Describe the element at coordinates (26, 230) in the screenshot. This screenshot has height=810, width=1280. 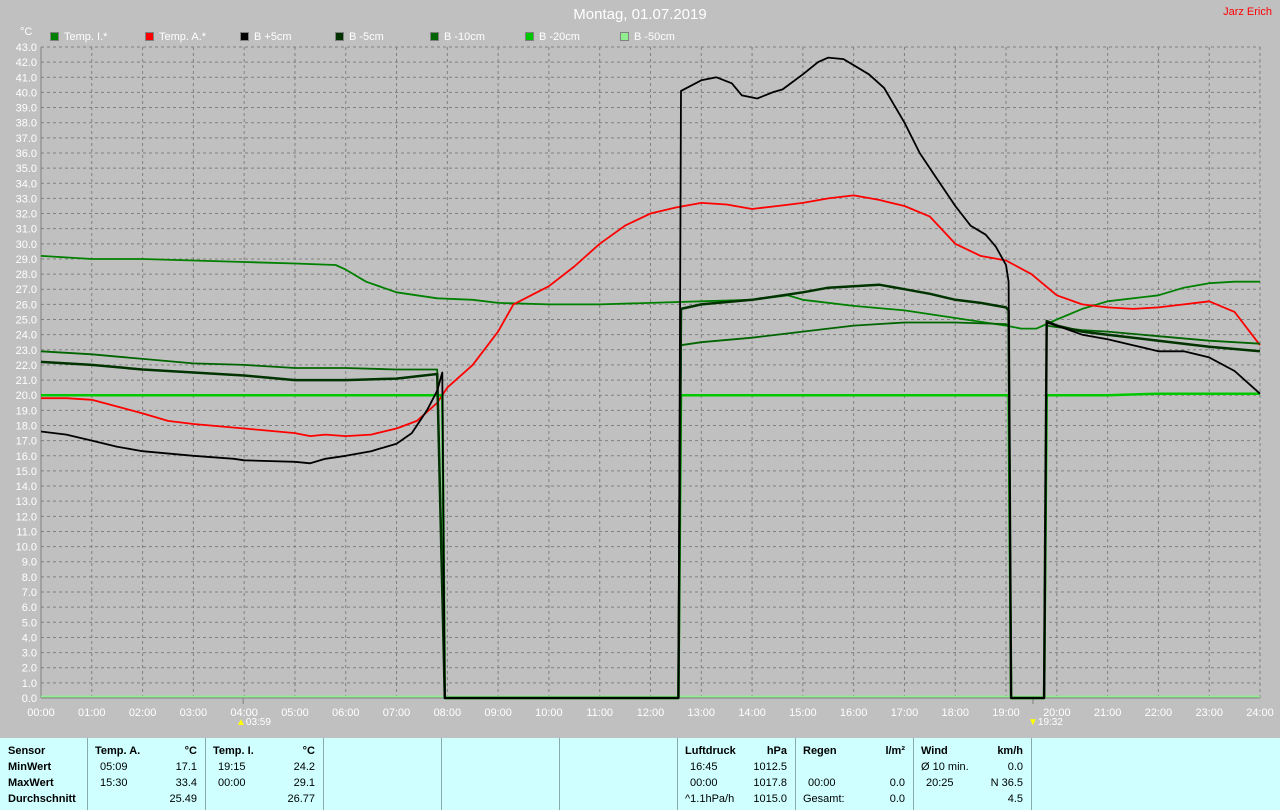
I see `y-tick-label: 31.0` at that location.